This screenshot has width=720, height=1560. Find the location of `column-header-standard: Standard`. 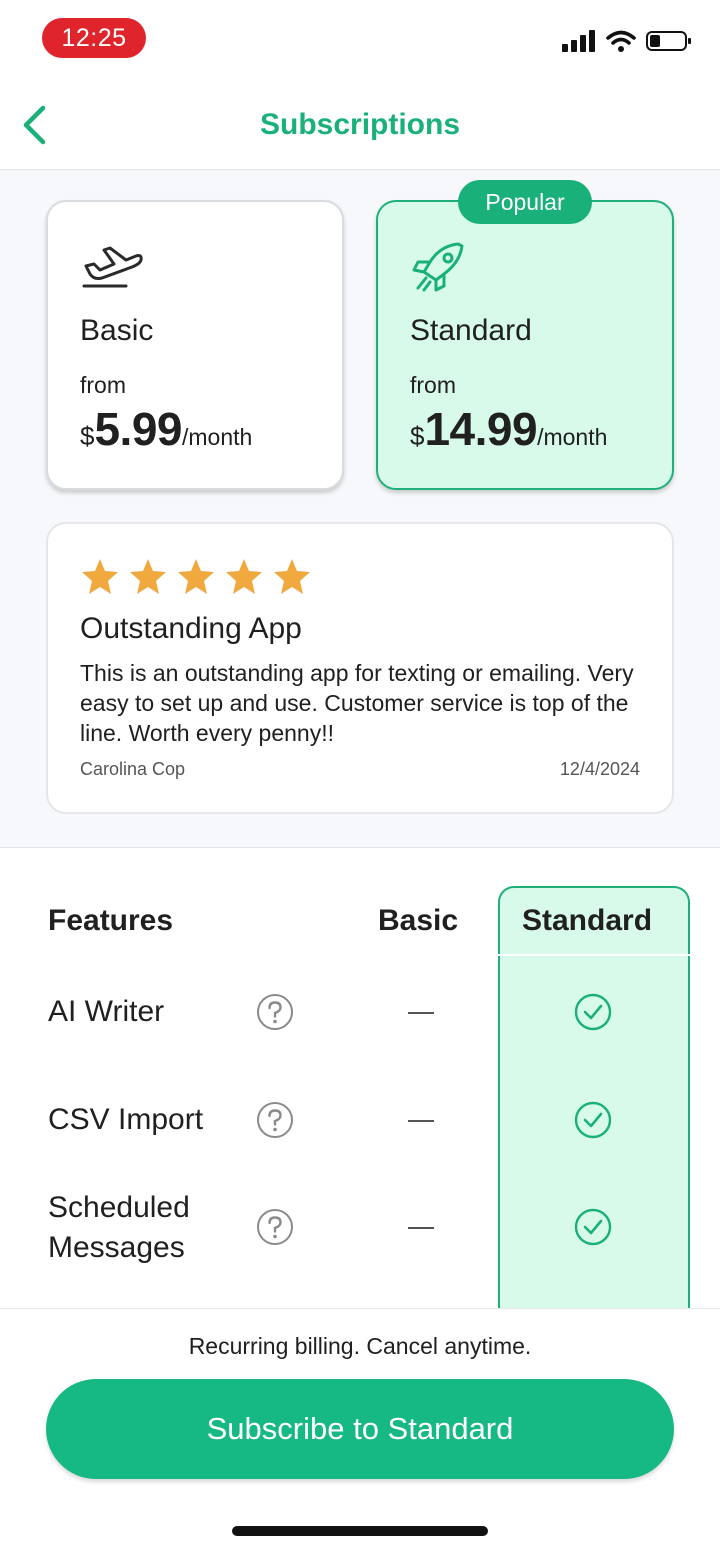

column-header-standard: Standard is located at coordinates (587, 920).